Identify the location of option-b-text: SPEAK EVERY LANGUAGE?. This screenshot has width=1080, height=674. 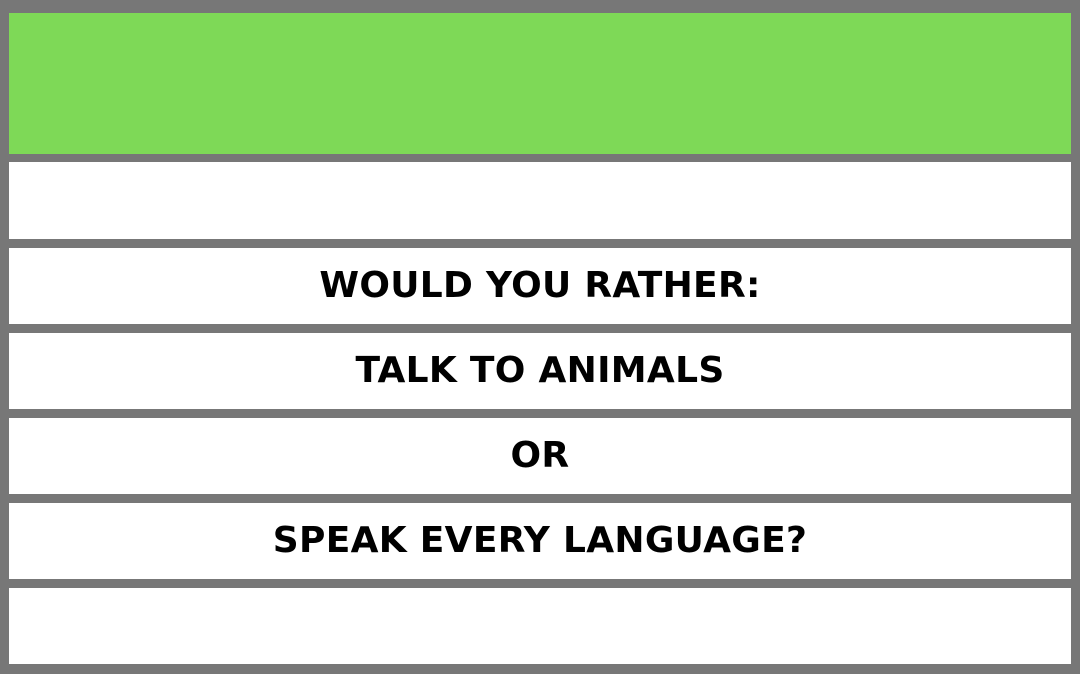
(540, 540).